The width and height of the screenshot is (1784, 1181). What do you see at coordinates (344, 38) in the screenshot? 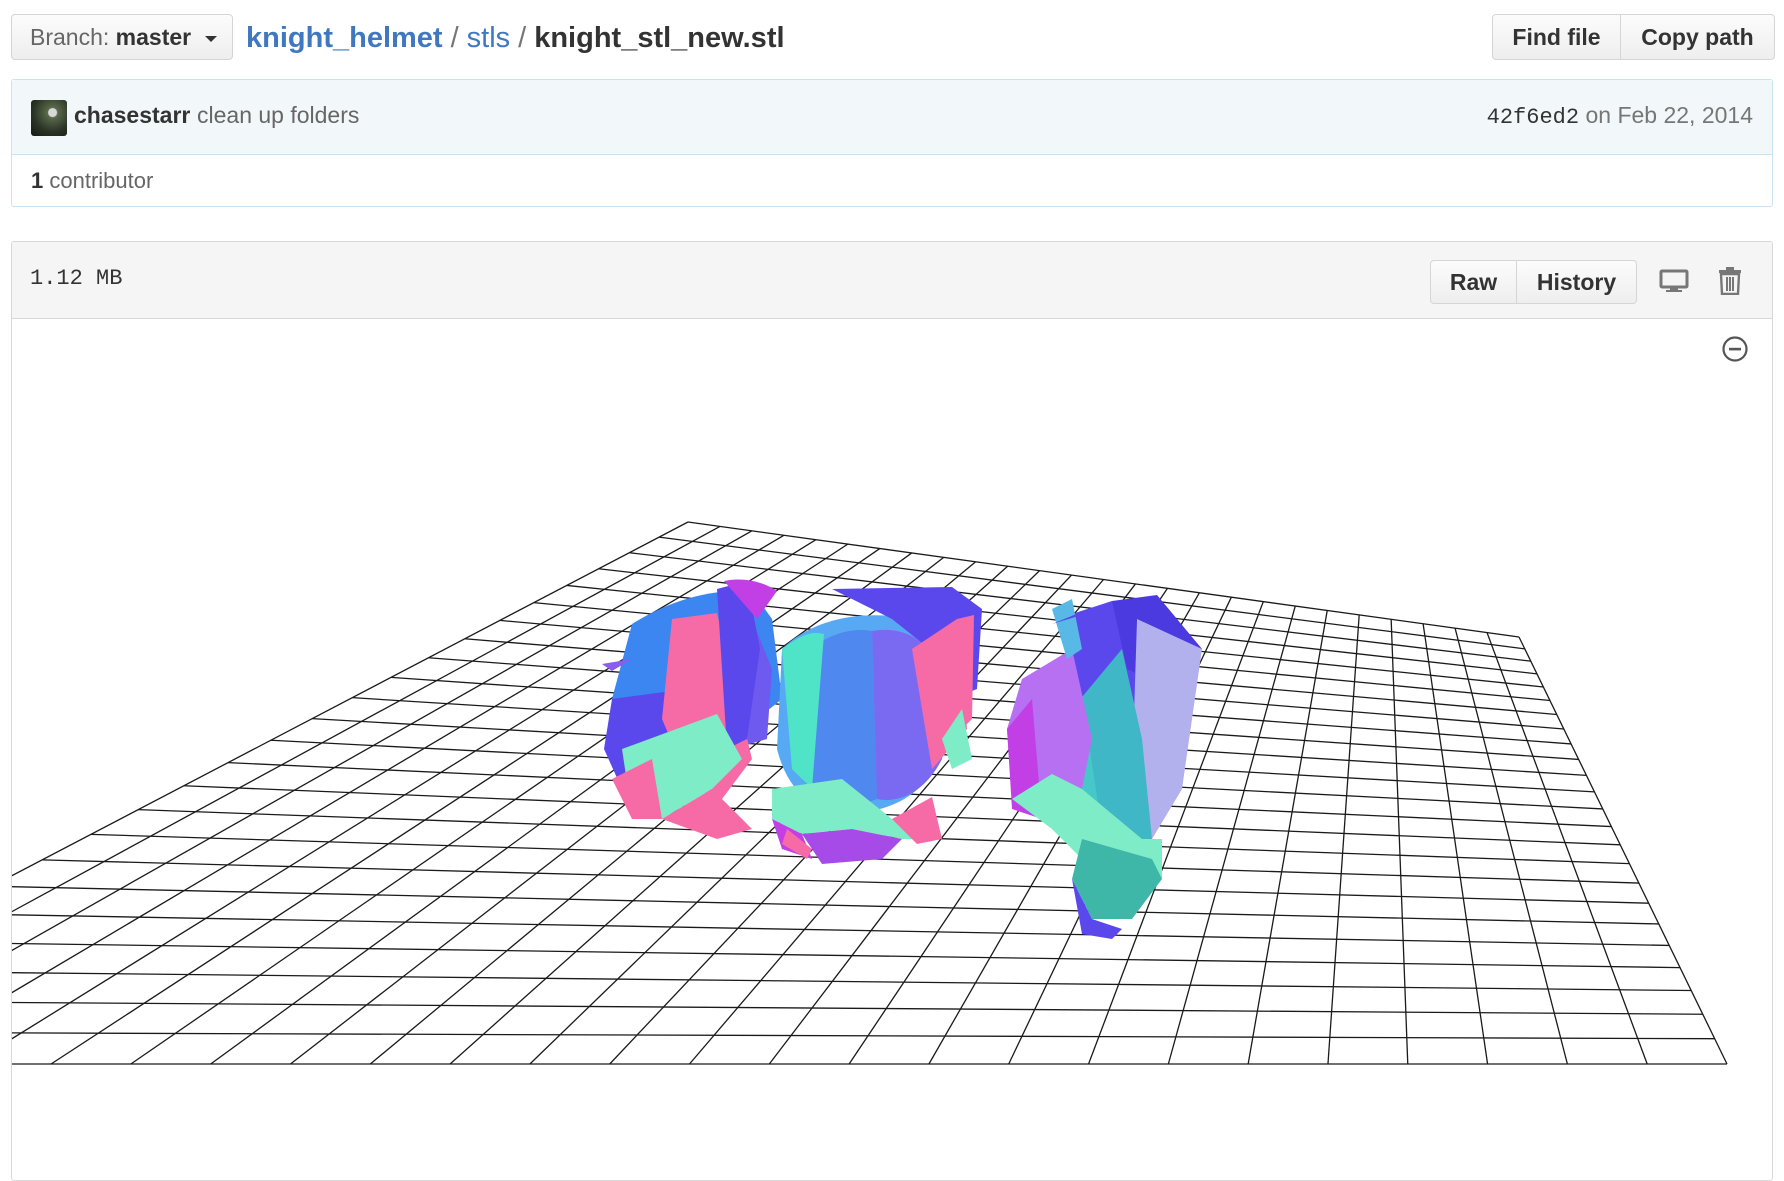
I see `breadcrumb-repo-link: knight_helmet` at bounding box center [344, 38].